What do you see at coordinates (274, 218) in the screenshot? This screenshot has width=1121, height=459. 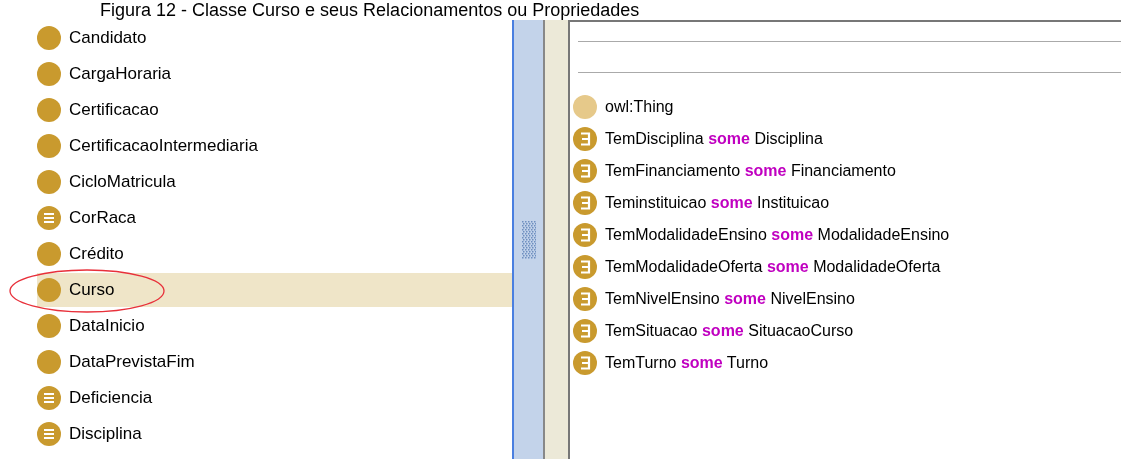 I see `tree-item: CorRaca` at bounding box center [274, 218].